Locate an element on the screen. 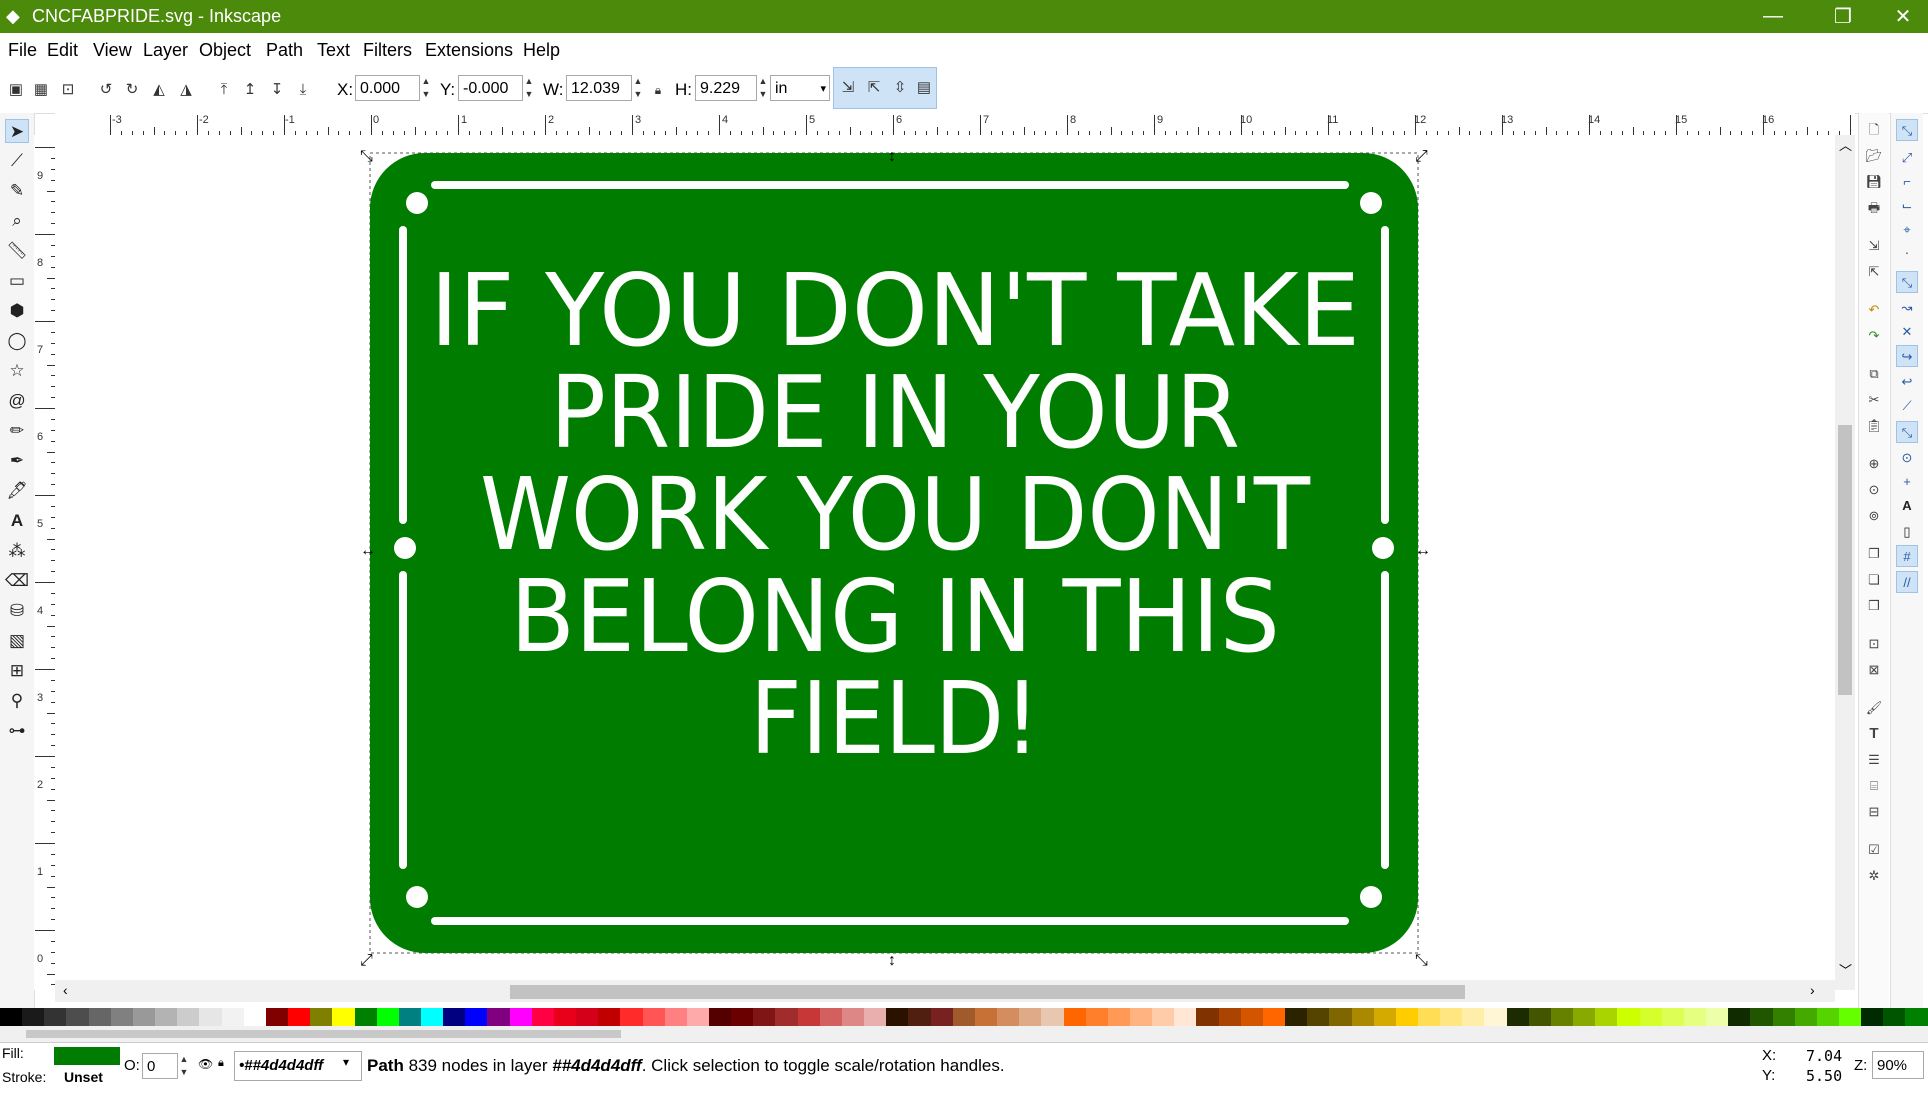  import-icon: ⇲ is located at coordinates (1874, 246).